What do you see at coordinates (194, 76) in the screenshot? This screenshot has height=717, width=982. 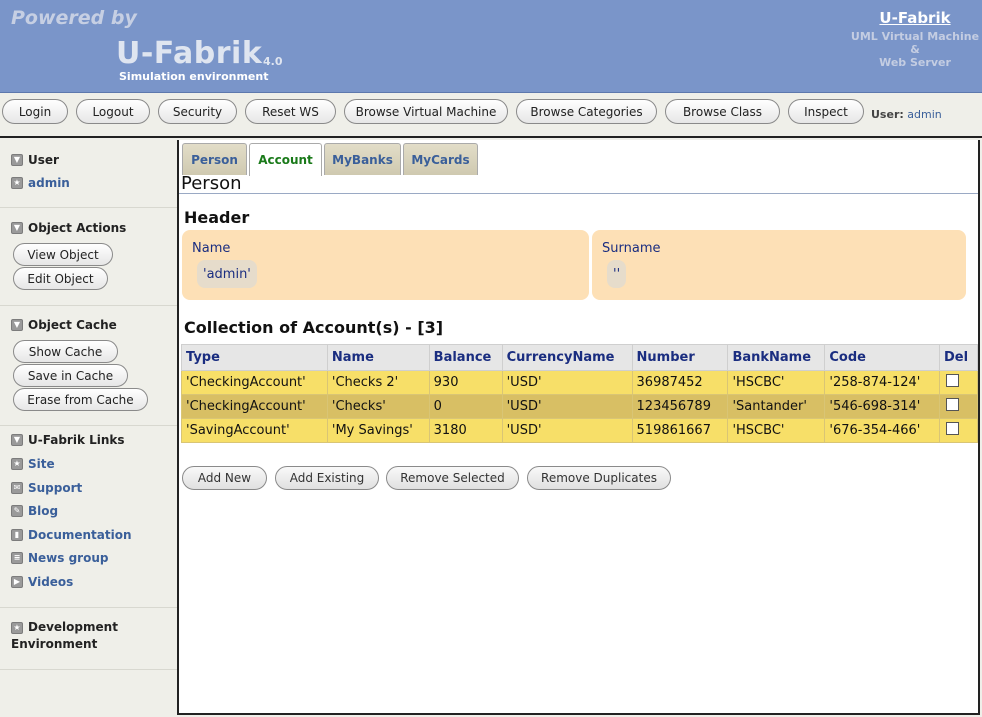 I see `brand-subtitle: Simulation environment` at bounding box center [194, 76].